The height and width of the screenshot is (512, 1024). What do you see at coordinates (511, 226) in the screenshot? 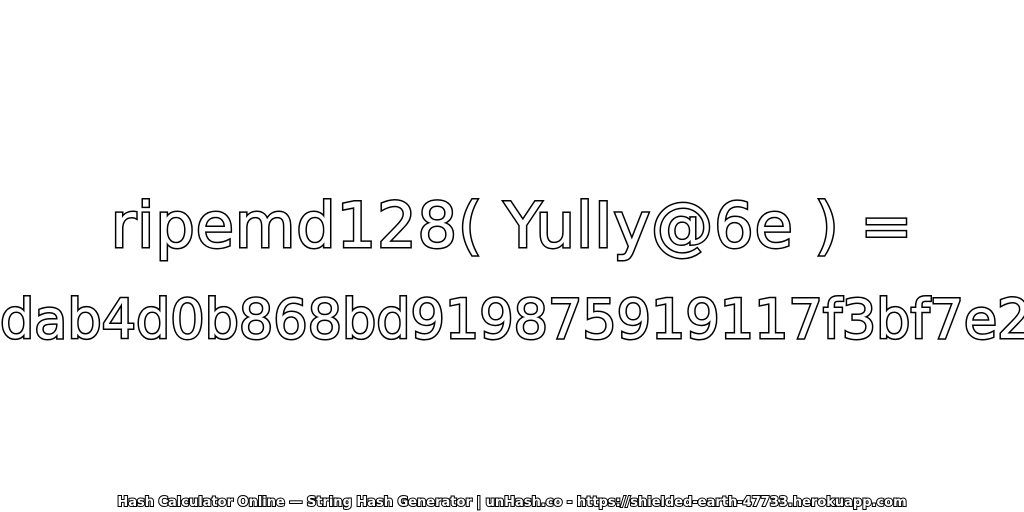
I see `hash-expression: ripemd128( YulIy@6e ) =` at bounding box center [511, 226].